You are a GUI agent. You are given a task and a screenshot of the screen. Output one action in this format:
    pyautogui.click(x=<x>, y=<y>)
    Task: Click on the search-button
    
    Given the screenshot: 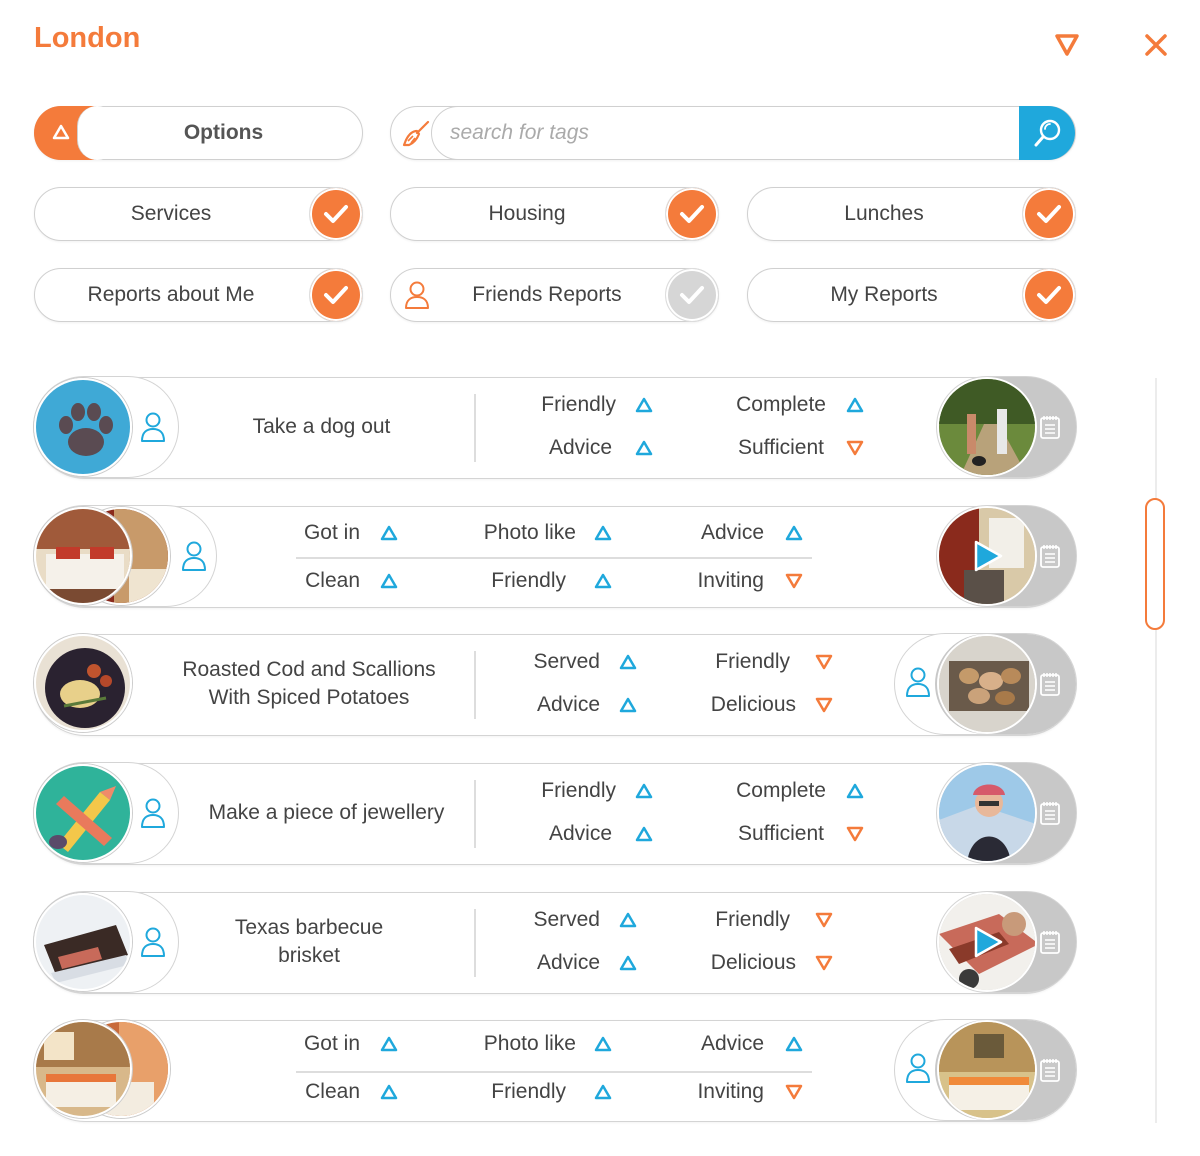 What is the action you would take?
    pyautogui.click(x=1047, y=133)
    